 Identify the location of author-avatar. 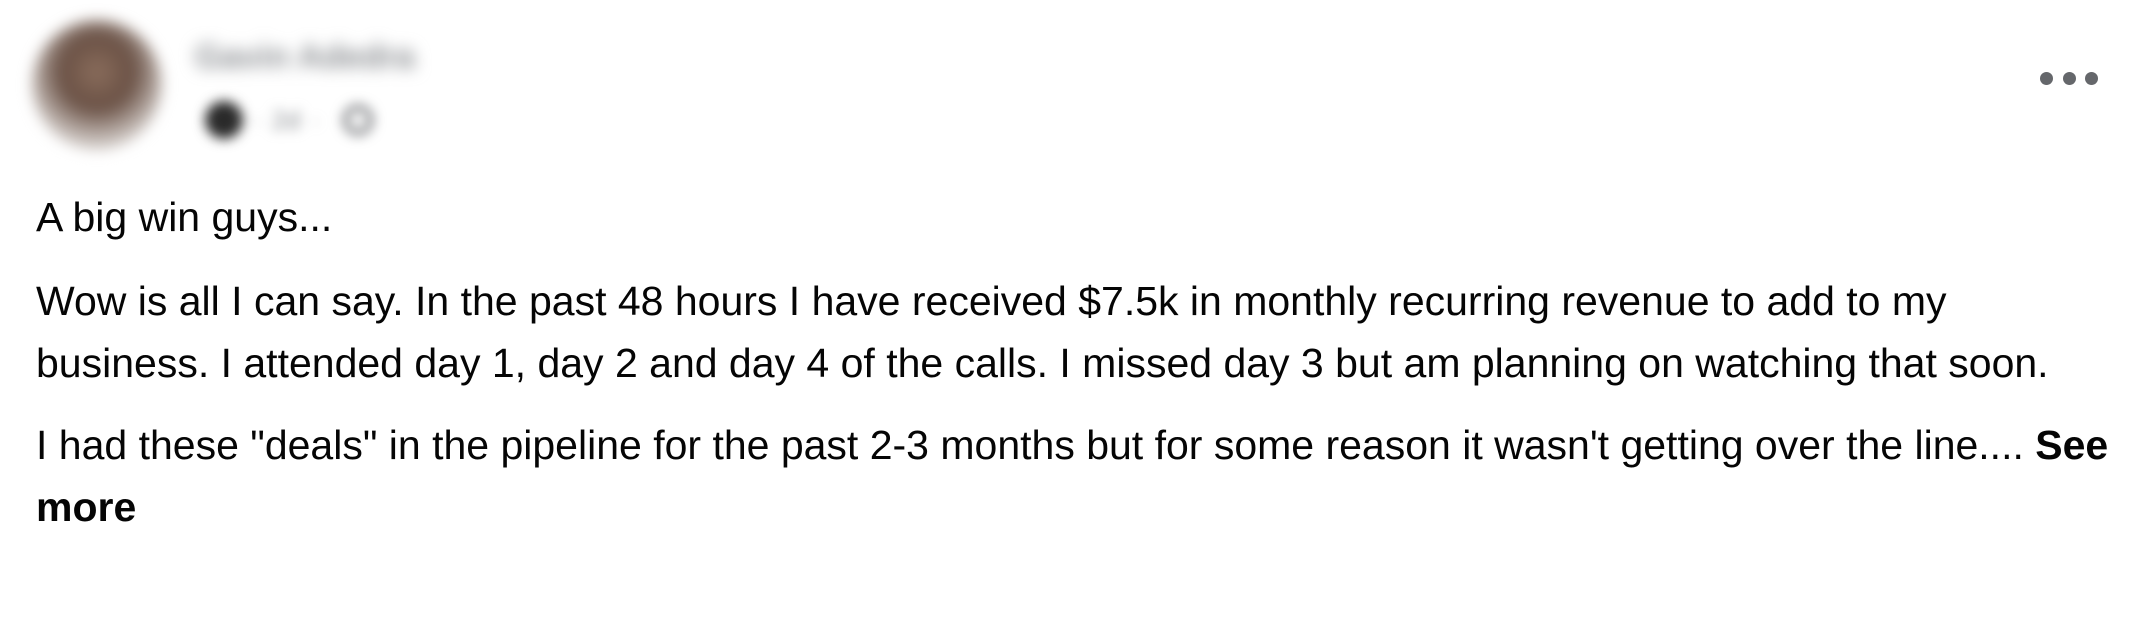
(97, 85).